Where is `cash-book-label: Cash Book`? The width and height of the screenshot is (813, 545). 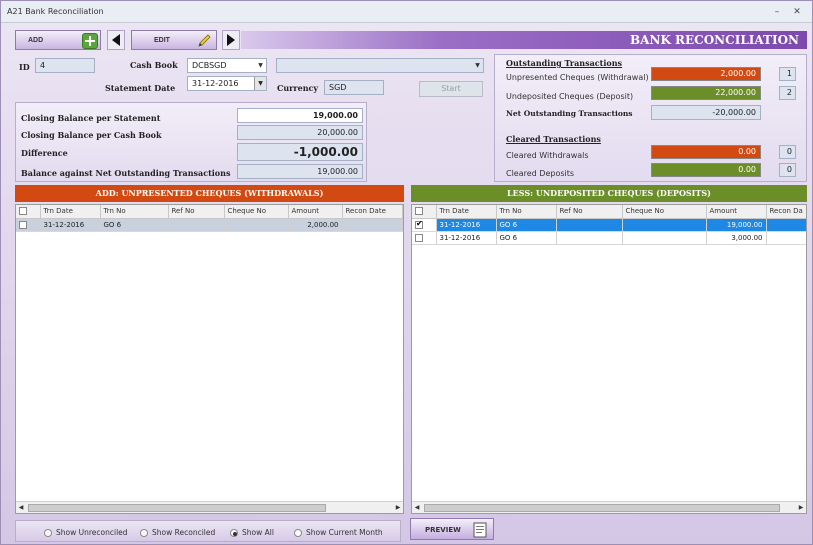 cash-book-label: Cash Book is located at coordinates (154, 65).